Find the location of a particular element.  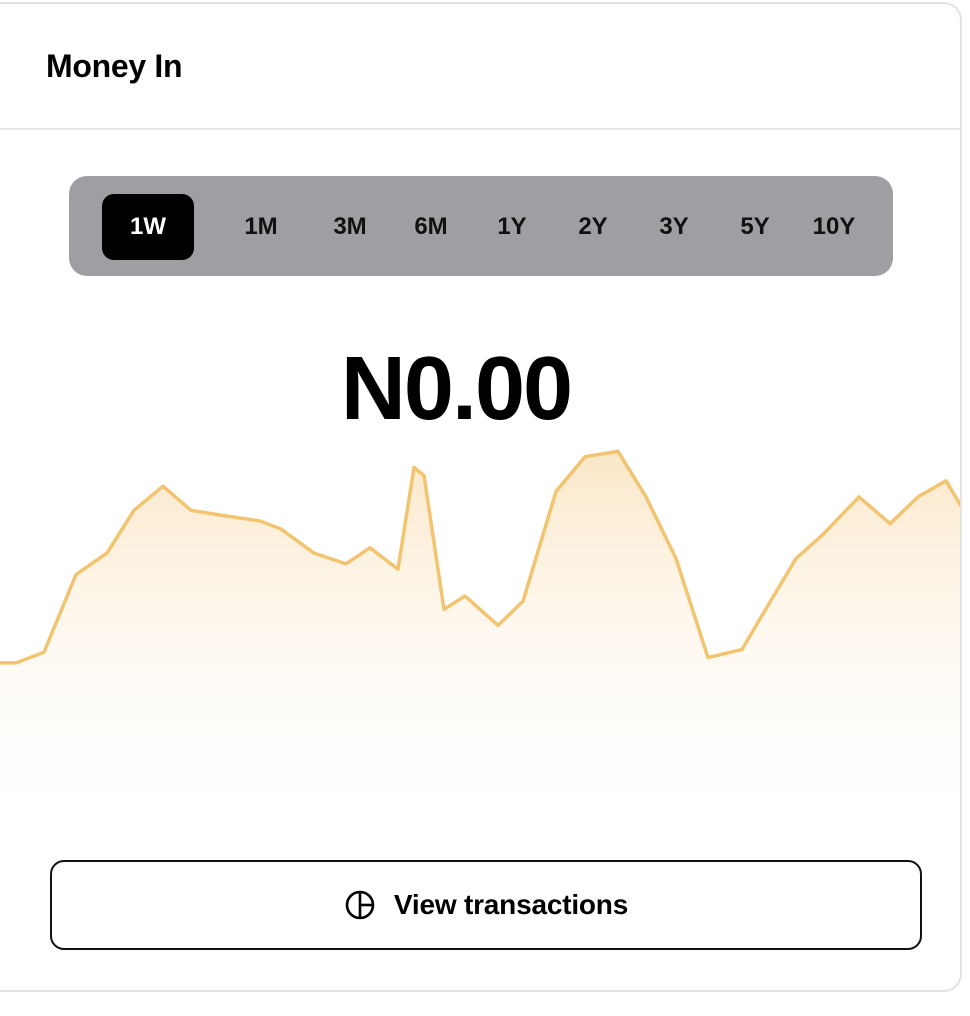

balance-amount: N0.00 is located at coordinates (456, 389).